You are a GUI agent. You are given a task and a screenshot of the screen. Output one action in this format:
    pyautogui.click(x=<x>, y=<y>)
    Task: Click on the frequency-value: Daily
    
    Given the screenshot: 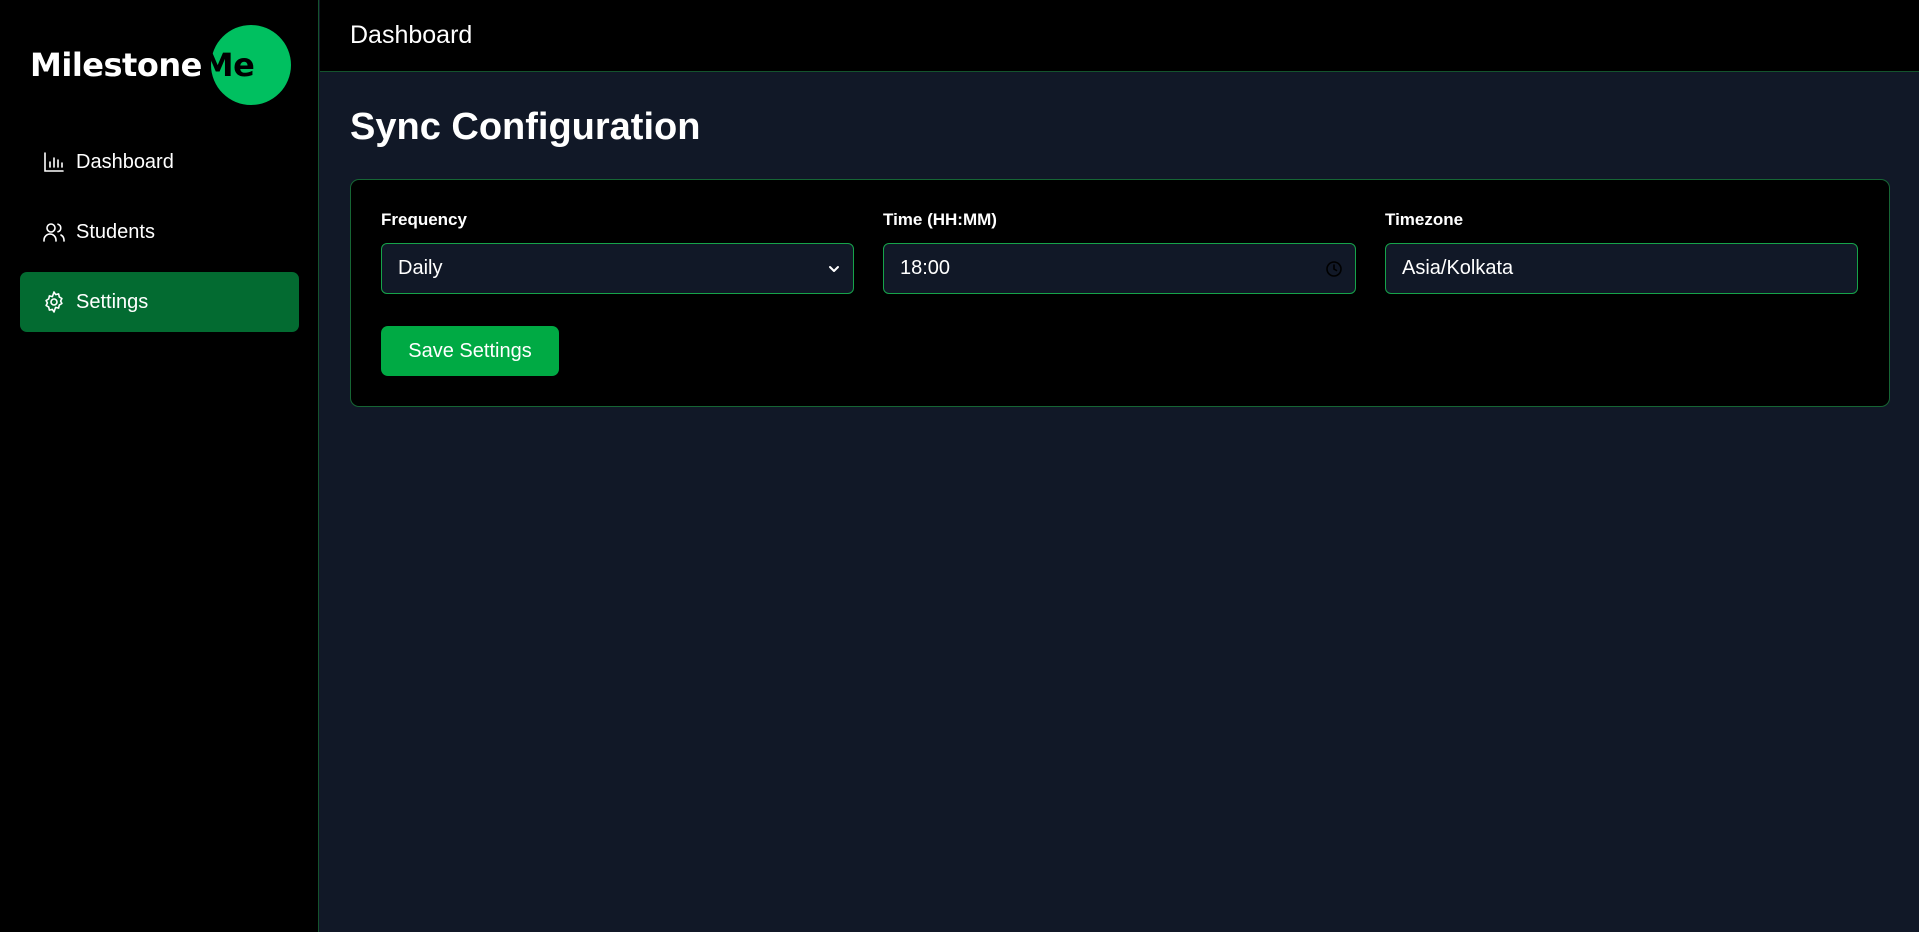 What is the action you would take?
    pyautogui.click(x=420, y=268)
    